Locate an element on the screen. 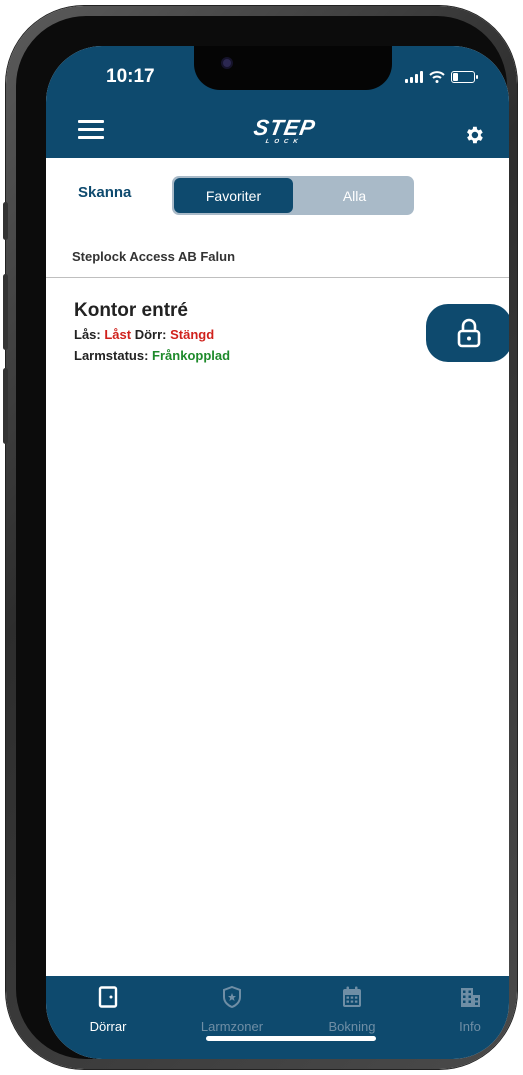  cellular-signal-icon is located at coordinates (414, 77).